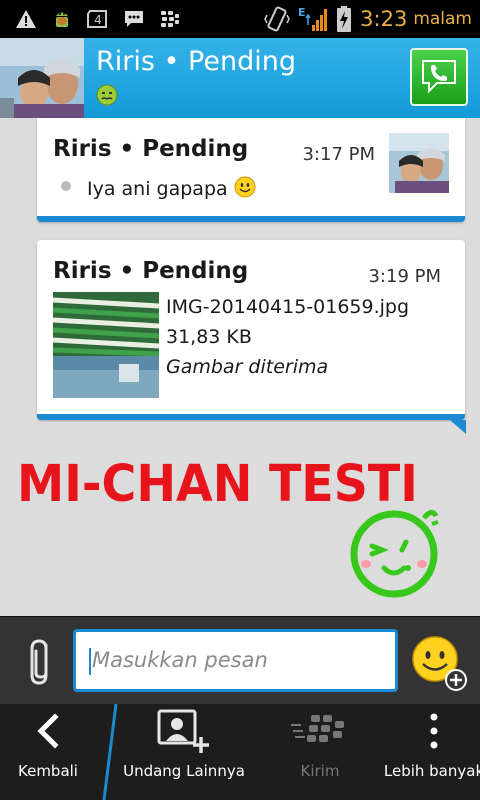 This screenshot has height=800, width=480. What do you see at coordinates (106, 345) in the screenshot?
I see `image-attachment-thumbnail` at bounding box center [106, 345].